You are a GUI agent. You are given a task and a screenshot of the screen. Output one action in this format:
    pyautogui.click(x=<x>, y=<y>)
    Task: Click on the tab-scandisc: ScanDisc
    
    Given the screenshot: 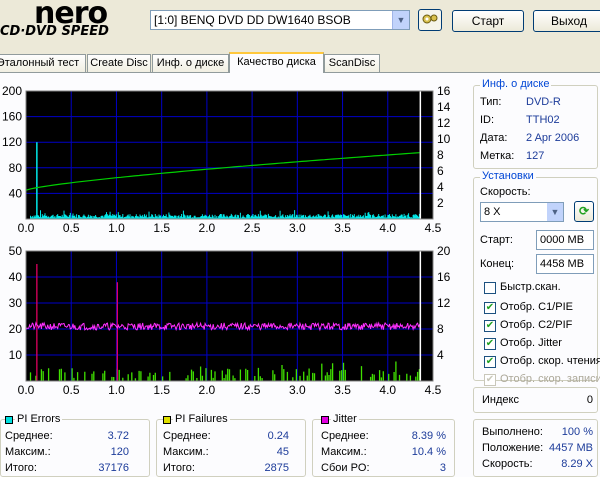 What is the action you would take?
    pyautogui.click(x=352, y=63)
    